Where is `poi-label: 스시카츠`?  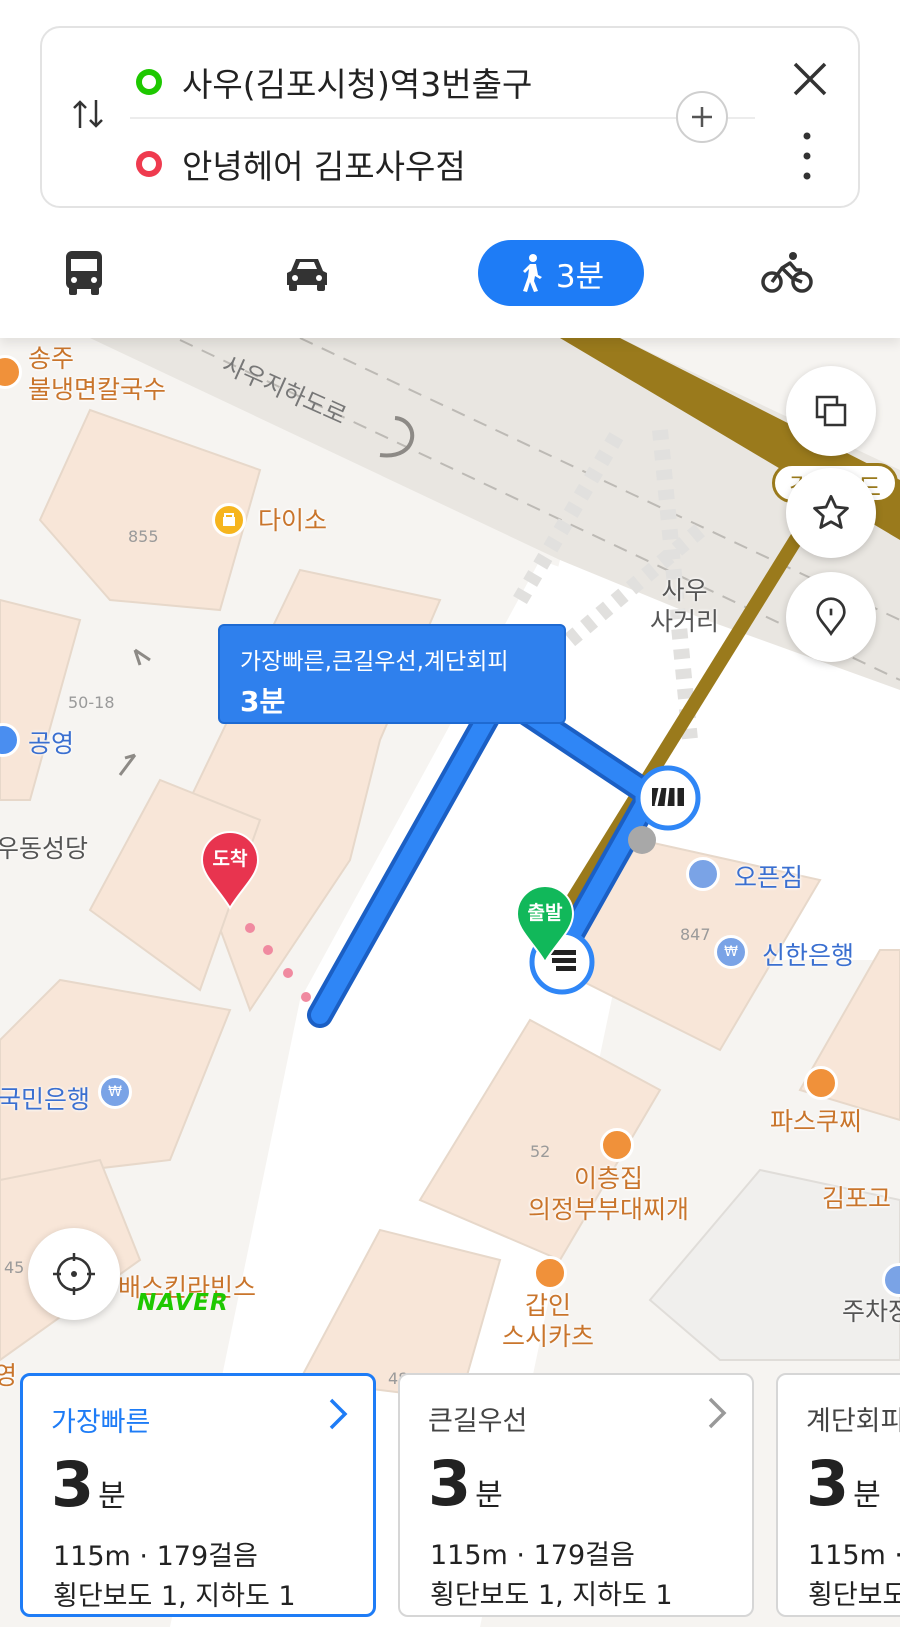 poi-label: 스시카츠 is located at coordinates (548, 1337).